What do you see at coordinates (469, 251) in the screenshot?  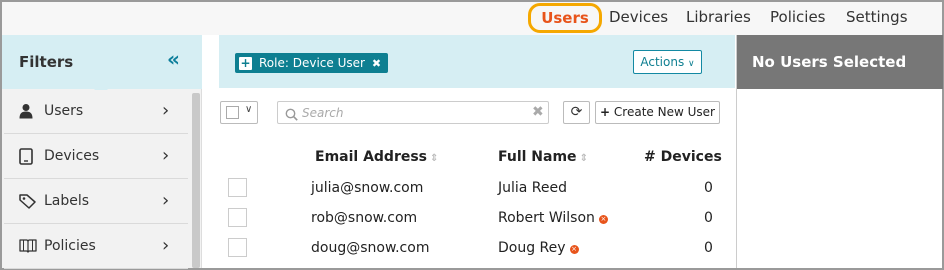 I see `table-row: doug@snow.com Doug Rey × 0` at bounding box center [469, 251].